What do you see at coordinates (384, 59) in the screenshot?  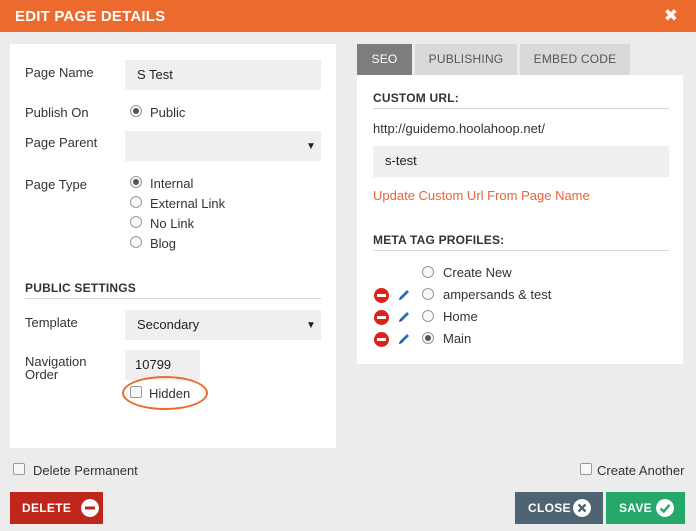 I see `tab-seo: SEO` at bounding box center [384, 59].